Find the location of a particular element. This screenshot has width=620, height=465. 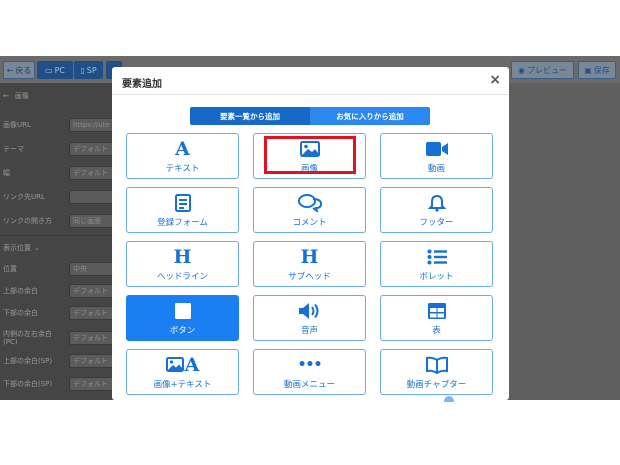

setting-row: 画像URL https://ute is located at coordinates (59, 125).